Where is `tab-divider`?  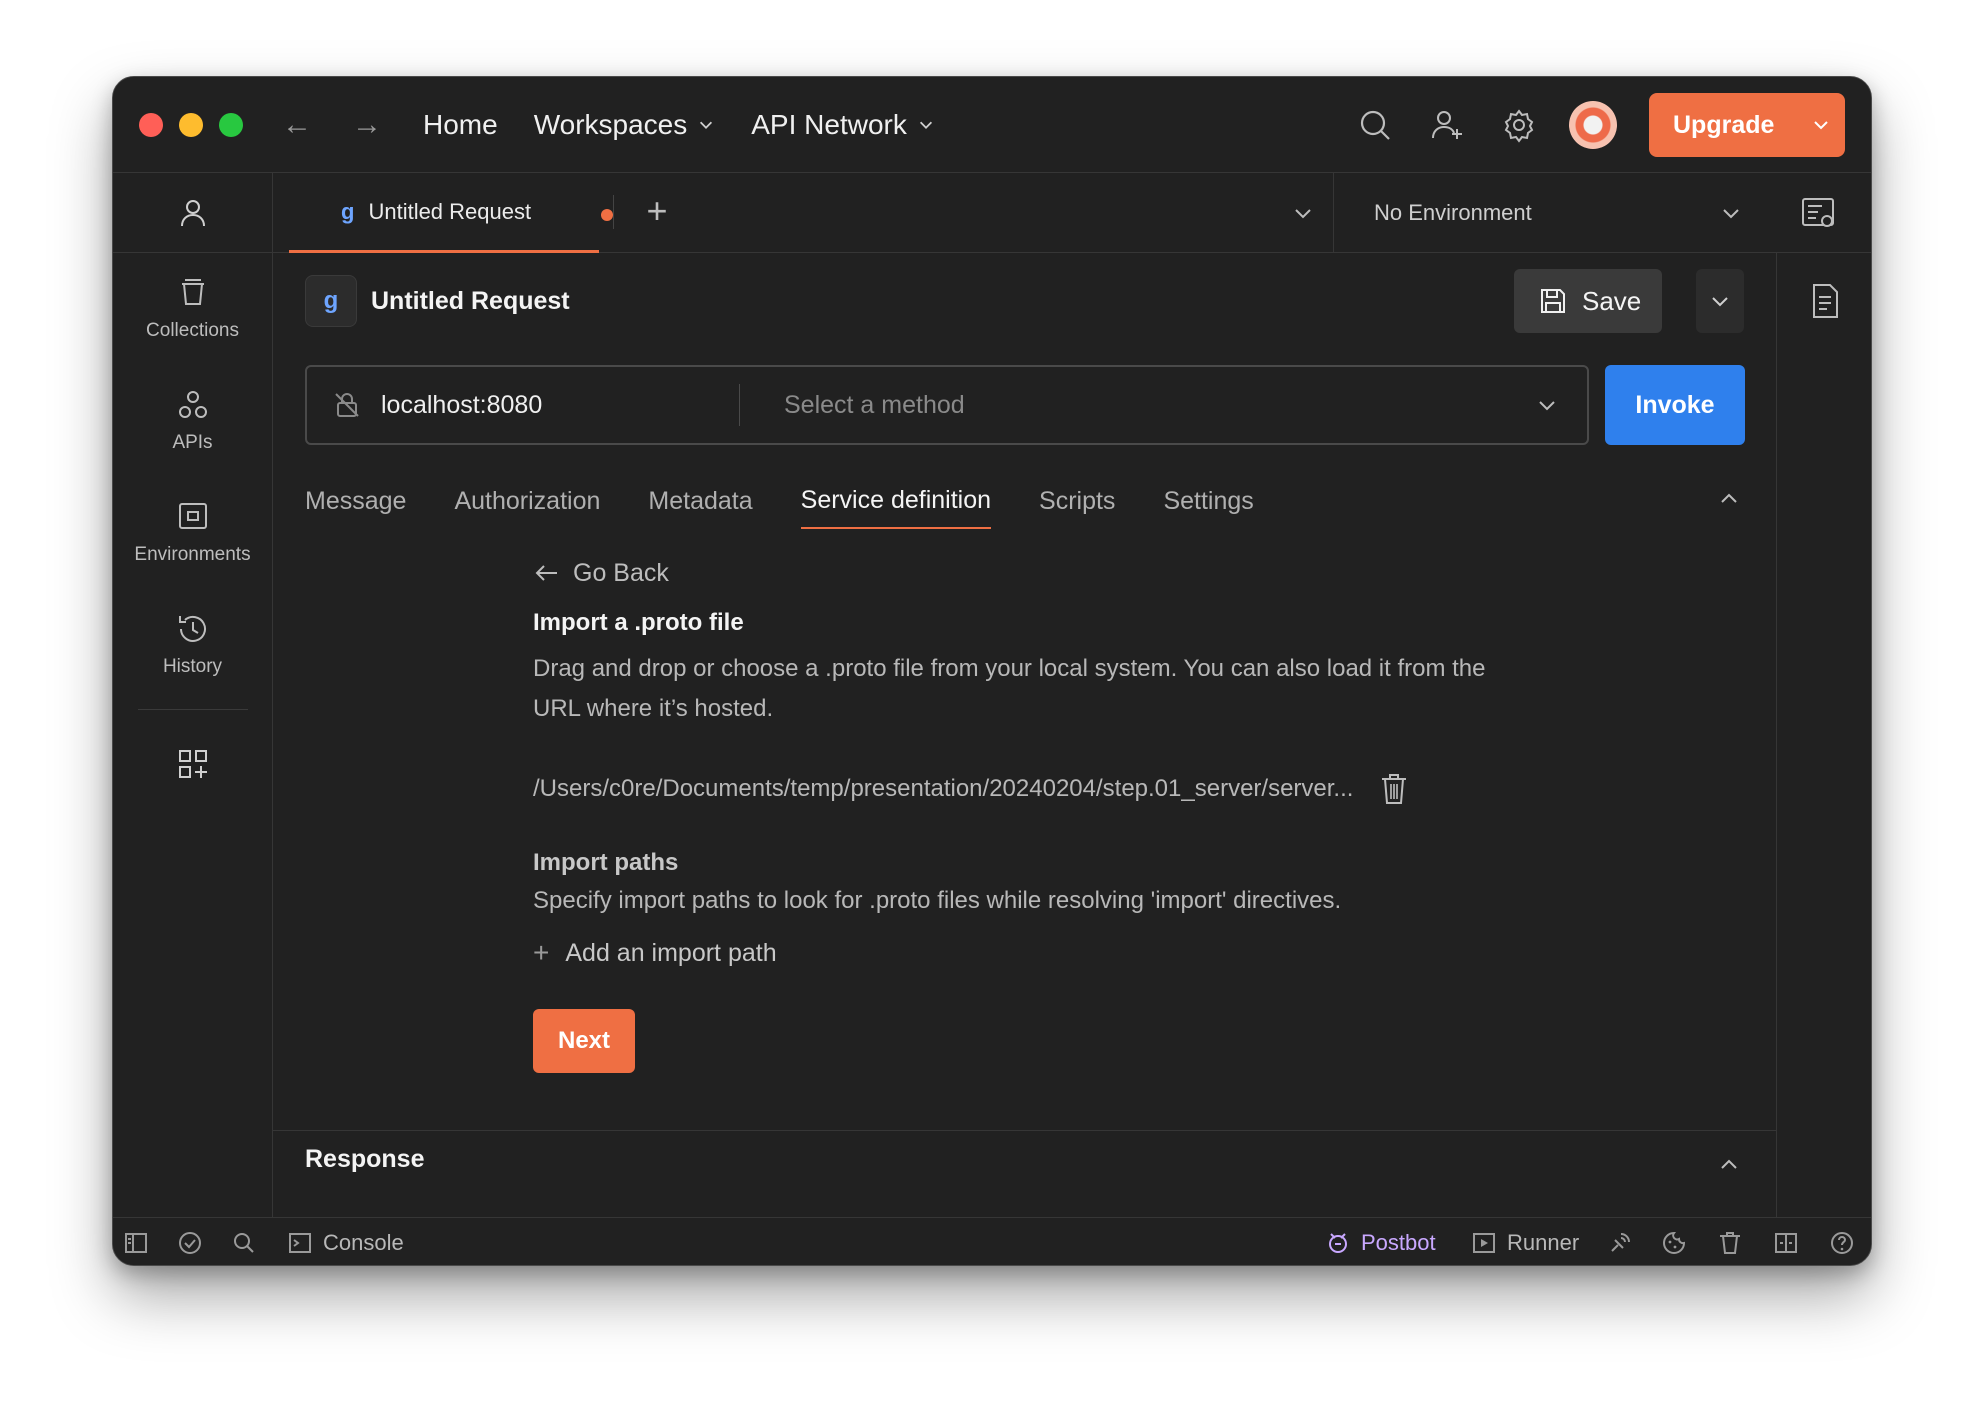
tab-divider is located at coordinates (613, 212).